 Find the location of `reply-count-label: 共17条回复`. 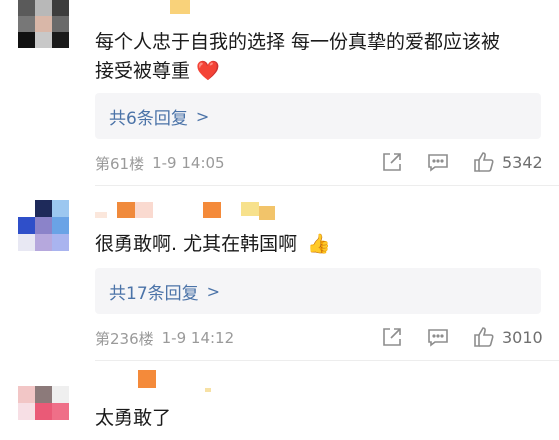

reply-count-label: 共17条回复 is located at coordinates (154, 293).